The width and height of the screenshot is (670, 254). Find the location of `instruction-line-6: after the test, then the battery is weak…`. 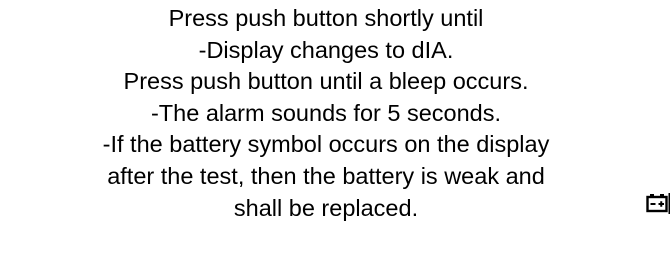

instruction-line-6: after the test, then the battery is weak… is located at coordinates (326, 175).